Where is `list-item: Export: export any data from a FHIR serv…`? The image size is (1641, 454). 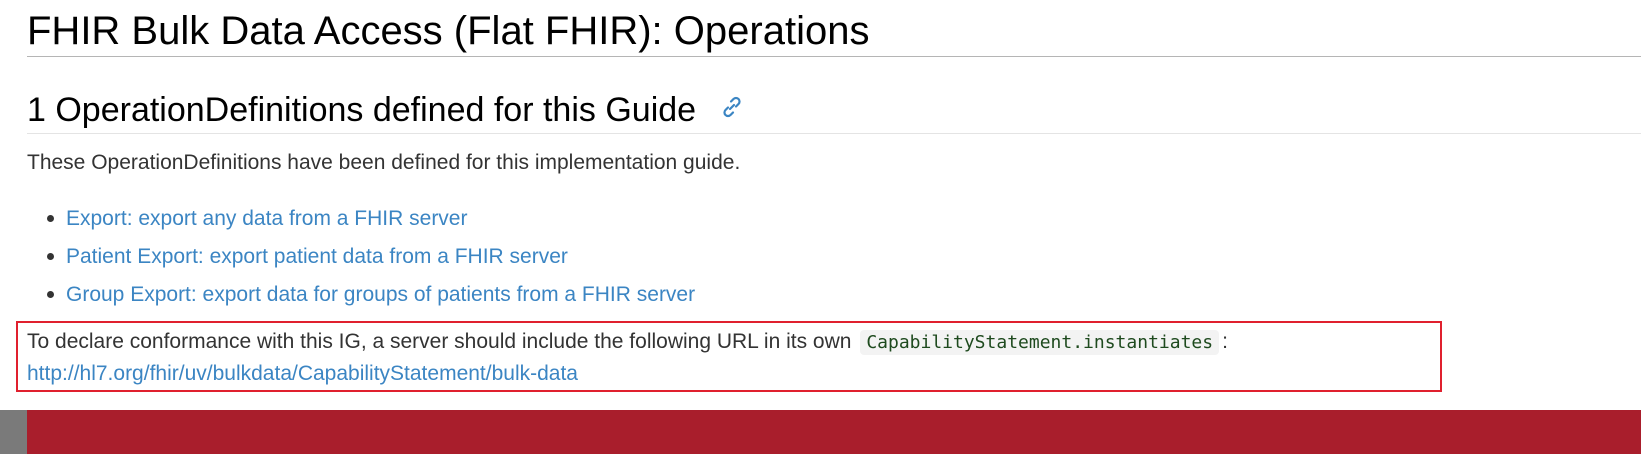
list-item: Export: export any data from a FHIR serv… is located at coordinates (371, 219).